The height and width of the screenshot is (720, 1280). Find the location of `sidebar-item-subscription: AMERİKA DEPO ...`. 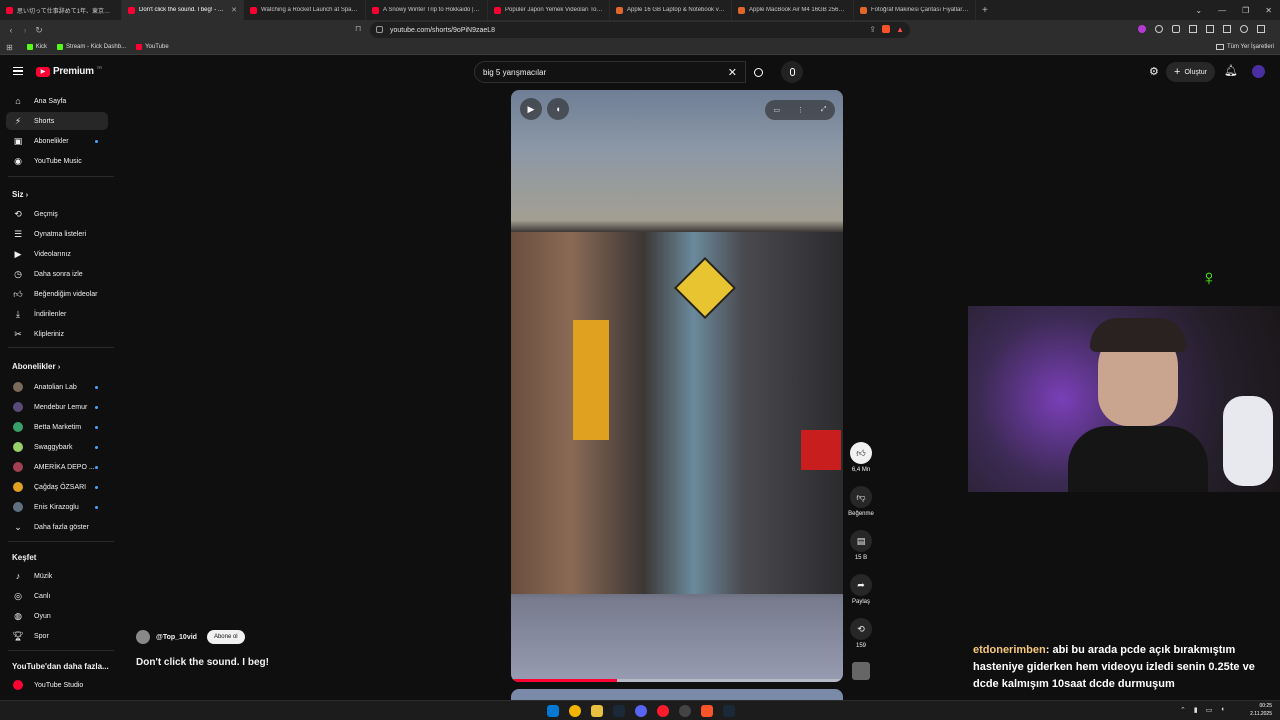

sidebar-item-subscription: AMERİKA DEPO ... is located at coordinates (57, 467).